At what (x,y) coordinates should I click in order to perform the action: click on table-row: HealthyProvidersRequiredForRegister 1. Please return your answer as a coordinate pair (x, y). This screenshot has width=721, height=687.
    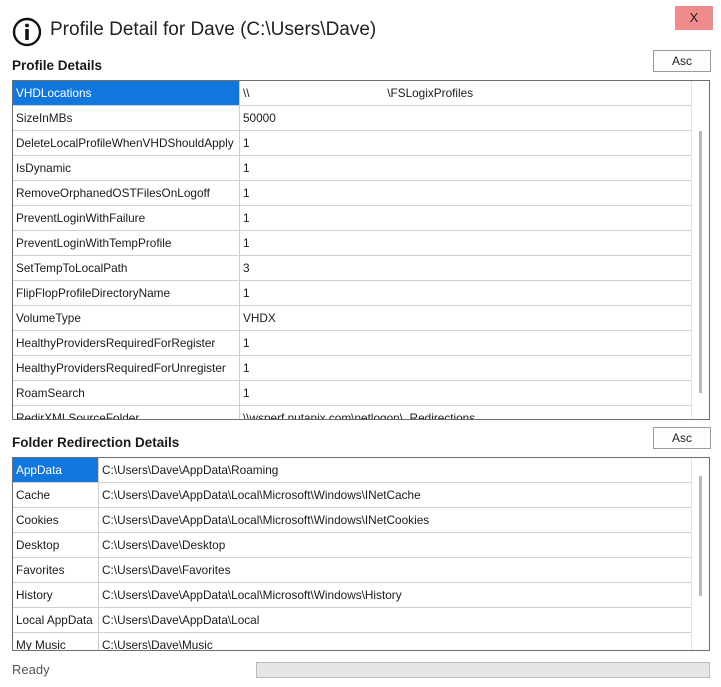
    Looking at the image, I should click on (361, 343).